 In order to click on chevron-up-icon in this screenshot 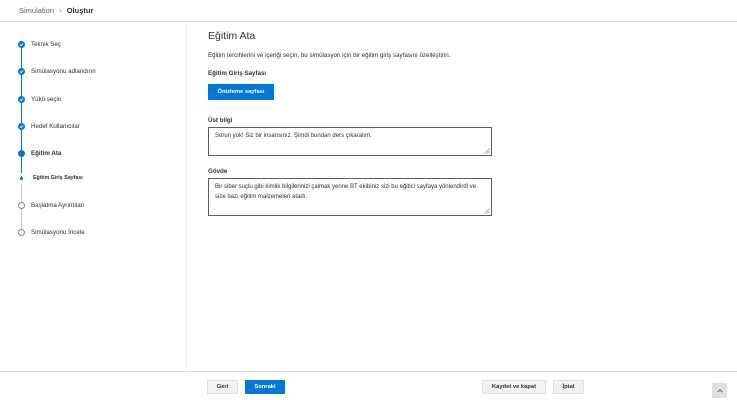, I will do `click(719, 390)`.